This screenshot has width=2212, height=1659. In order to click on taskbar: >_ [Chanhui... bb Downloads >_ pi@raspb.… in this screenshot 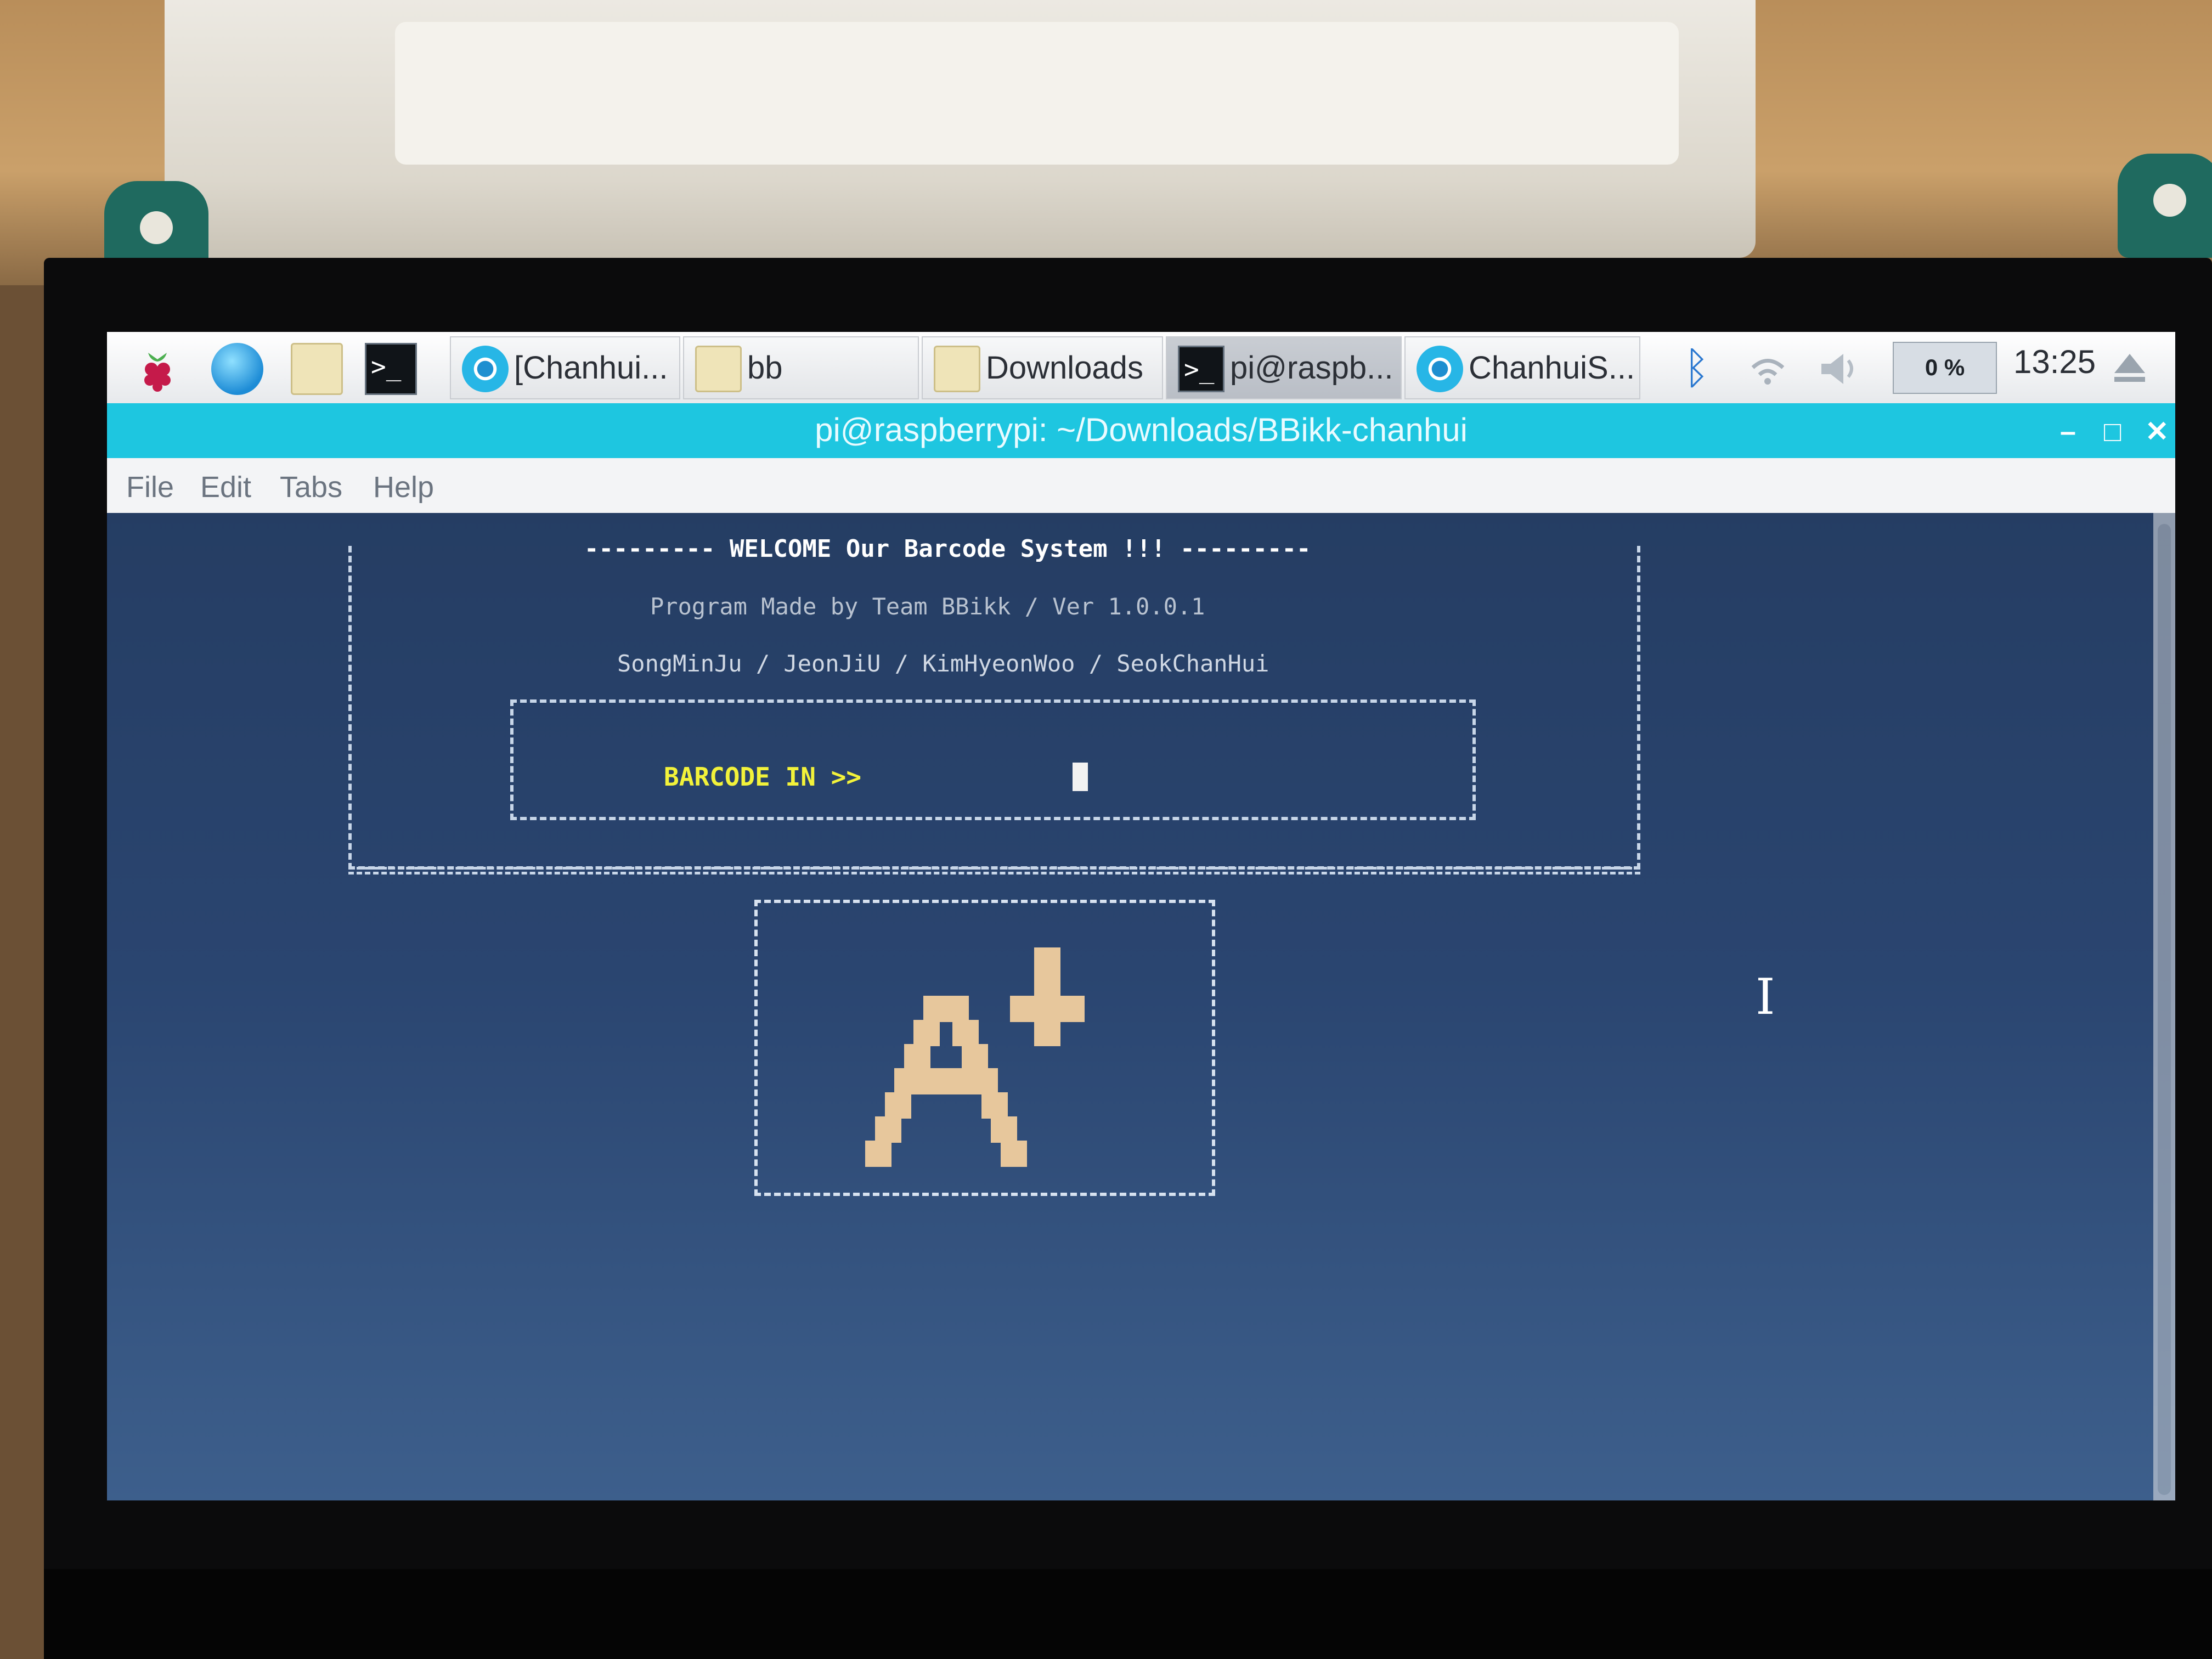, I will do `click(1141, 368)`.